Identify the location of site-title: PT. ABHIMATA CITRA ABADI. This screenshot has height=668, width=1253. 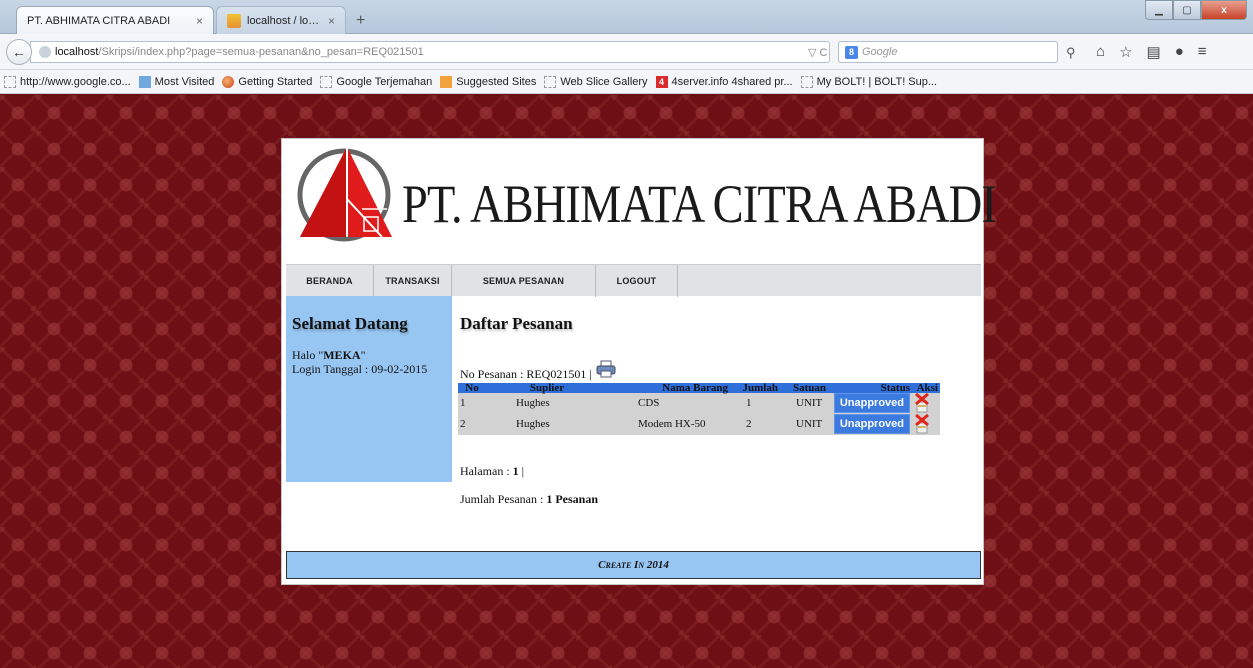
(699, 204).